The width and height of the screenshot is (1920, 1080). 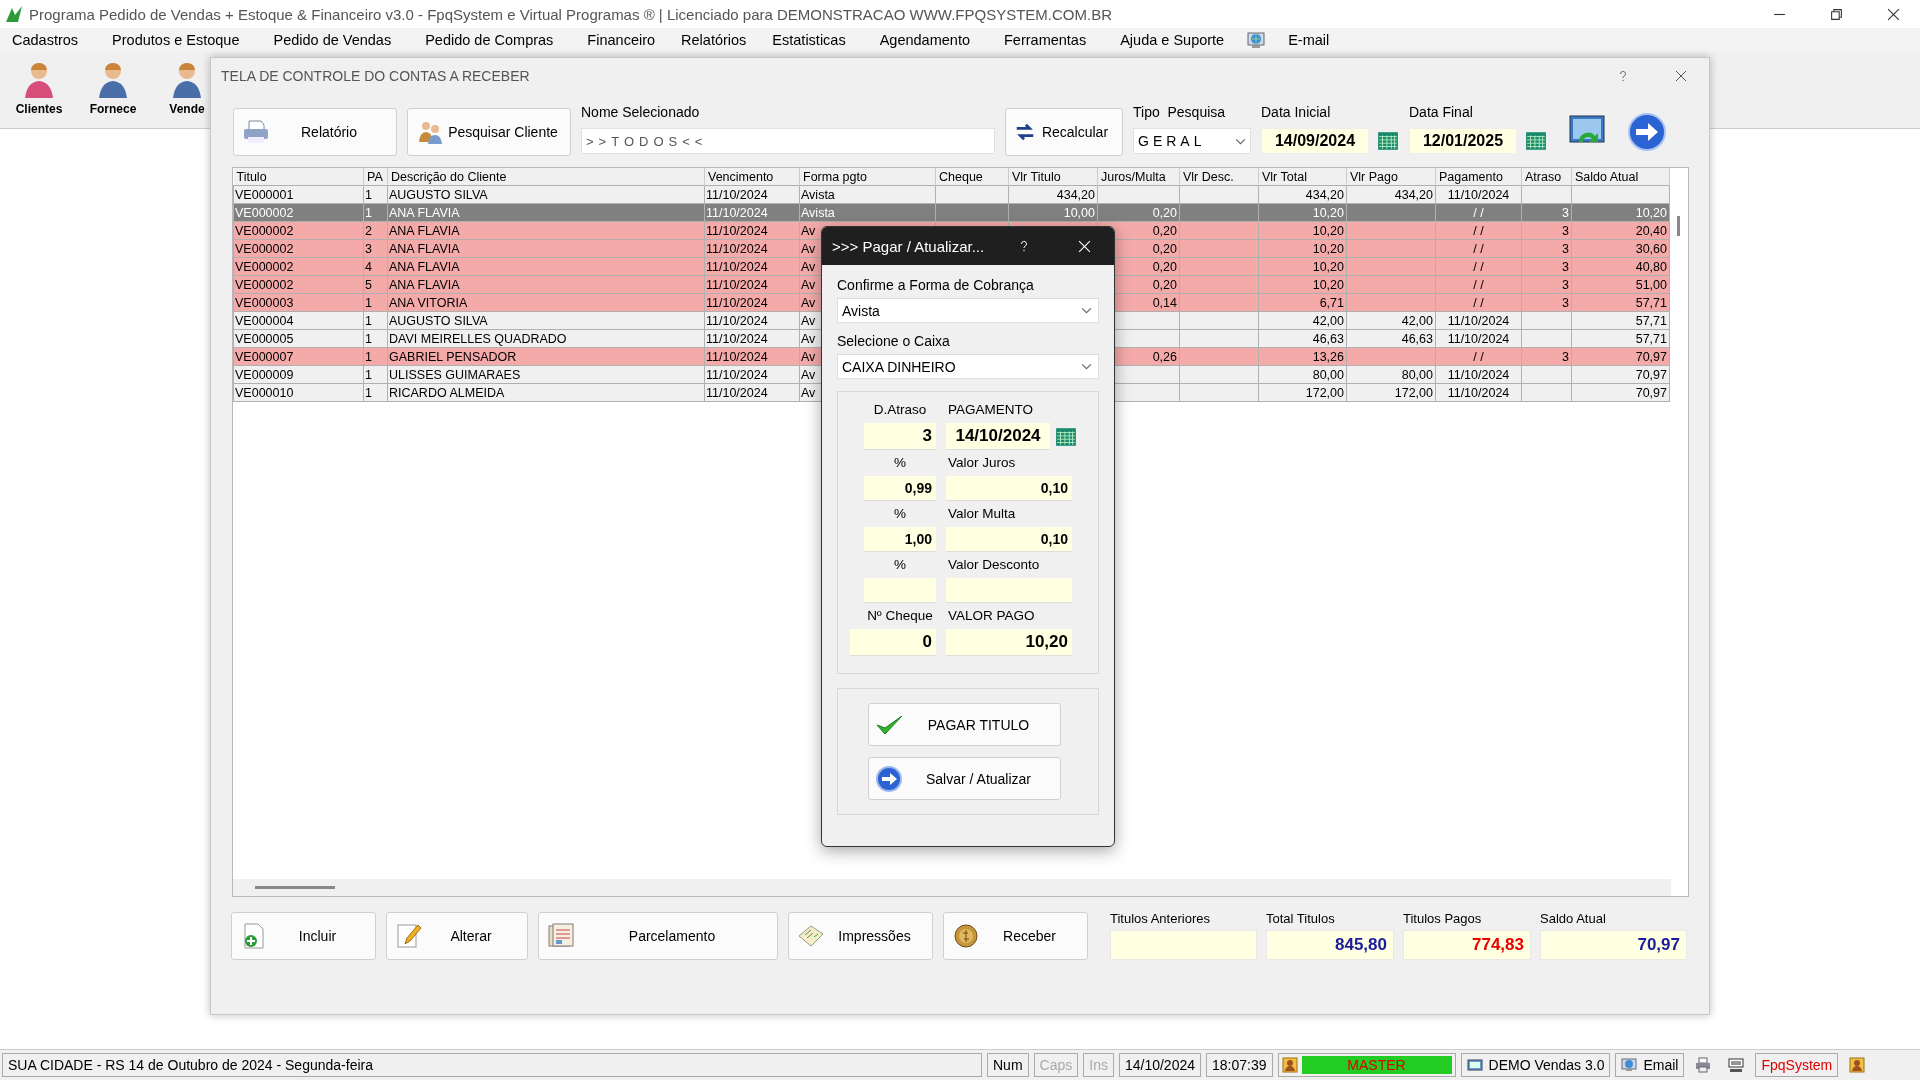 I want to click on brand-link: FpqSystem, so click(x=1797, y=1065).